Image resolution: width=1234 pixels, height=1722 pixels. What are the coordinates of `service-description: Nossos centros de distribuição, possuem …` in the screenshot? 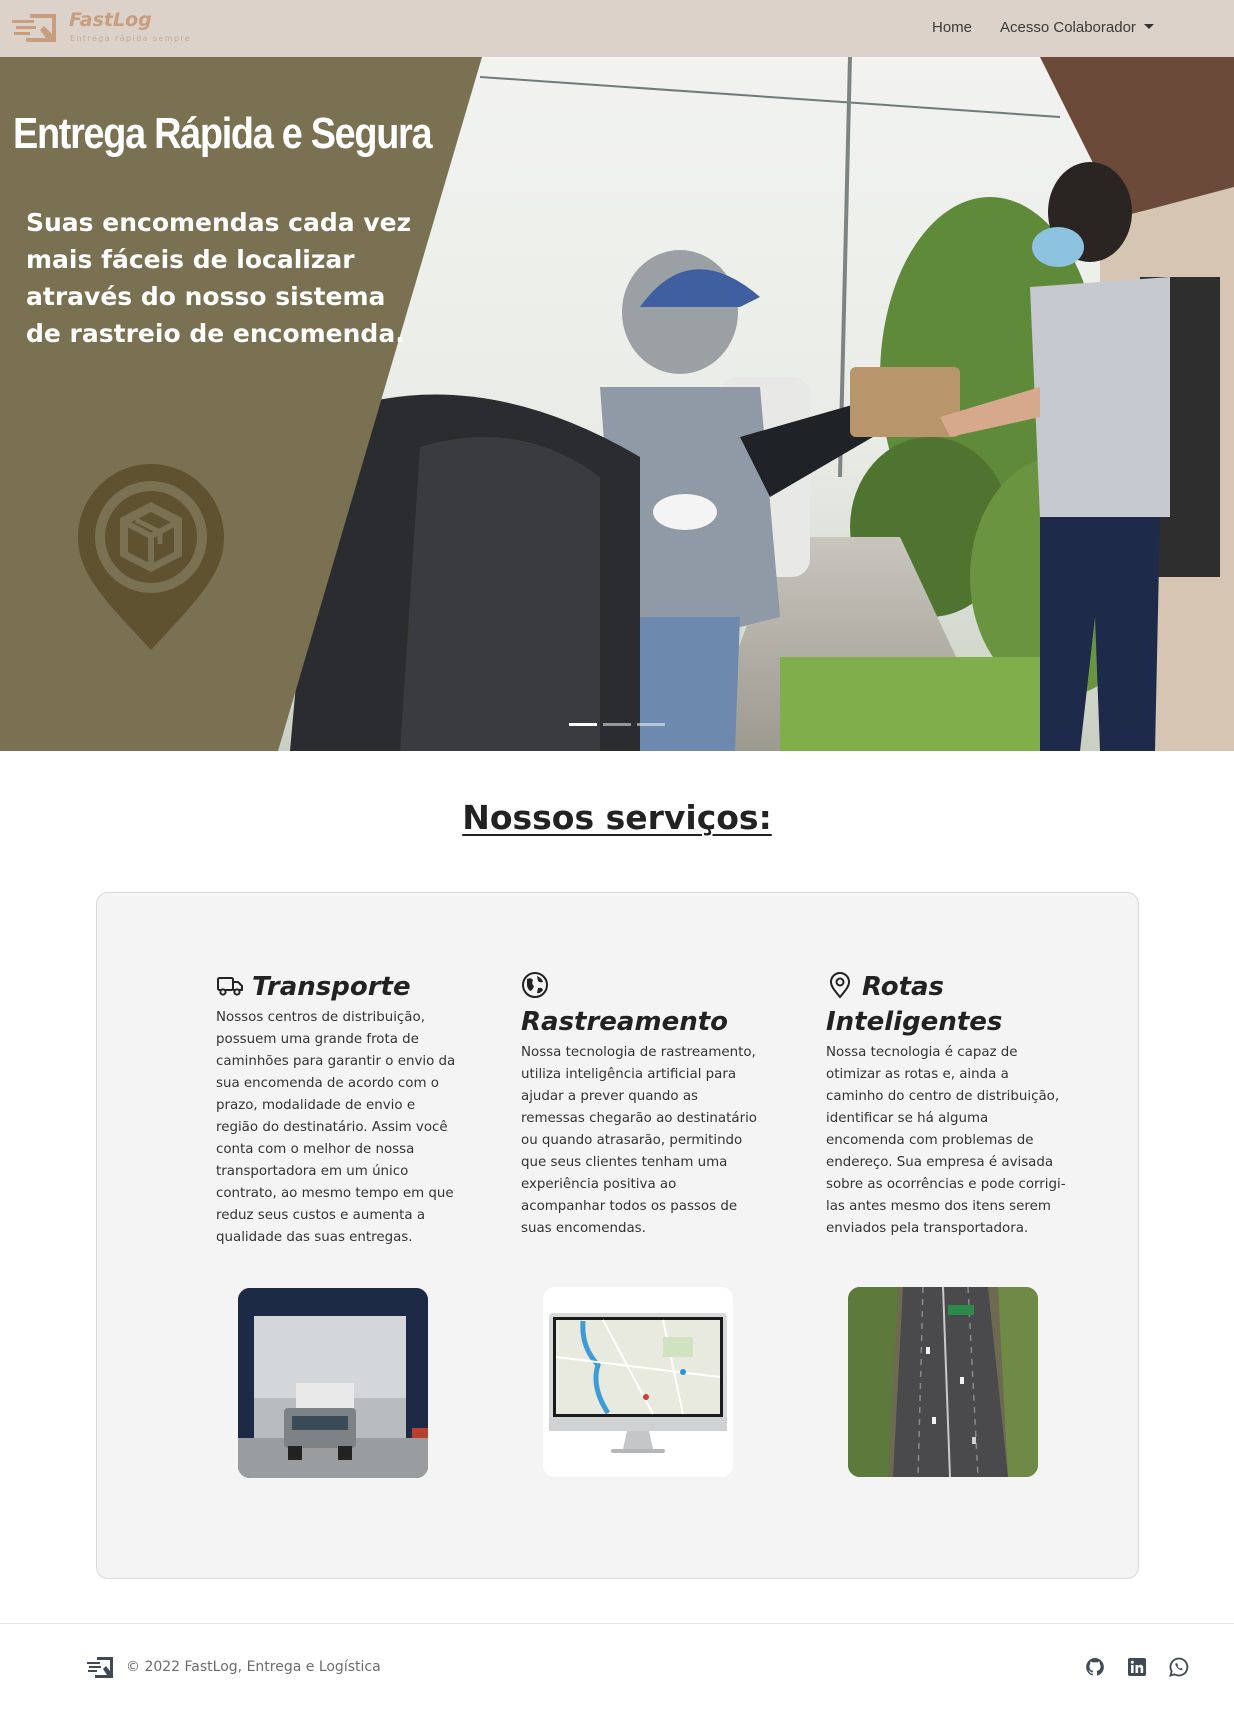 It's located at (336, 1127).